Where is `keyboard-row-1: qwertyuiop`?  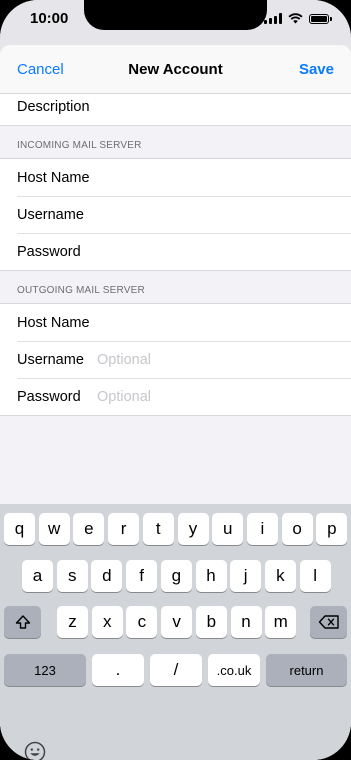
keyboard-row-1: qwertyuiop is located at coordinates (175, 529).